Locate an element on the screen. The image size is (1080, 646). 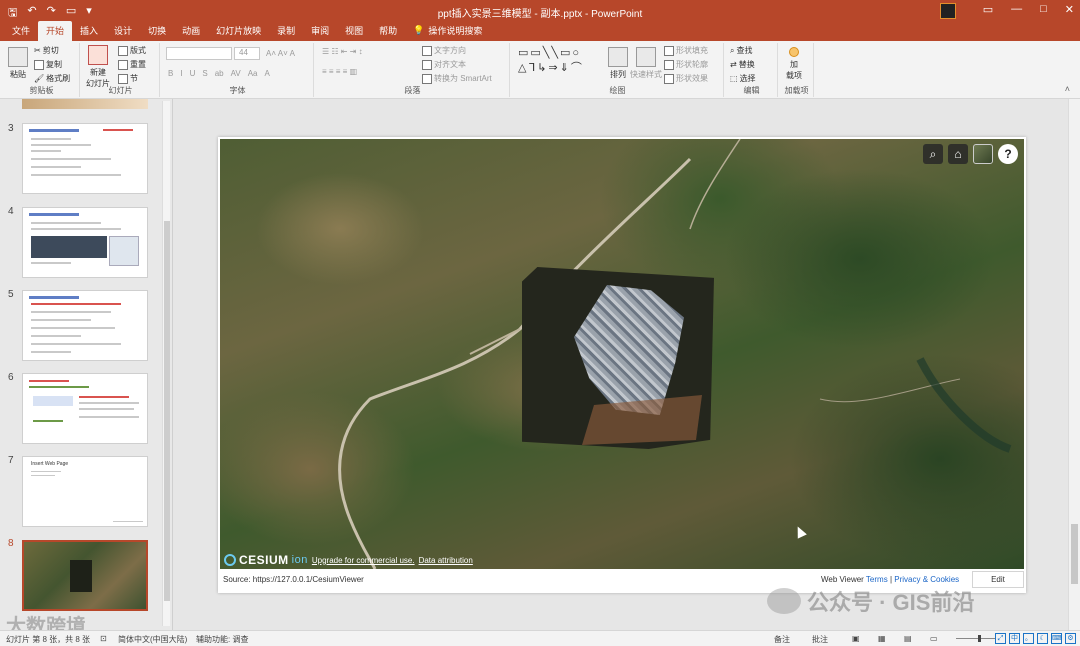
align-buttons: ≡ ≡ ≡ ≡ ▥ is located at coordinates (339, 71).